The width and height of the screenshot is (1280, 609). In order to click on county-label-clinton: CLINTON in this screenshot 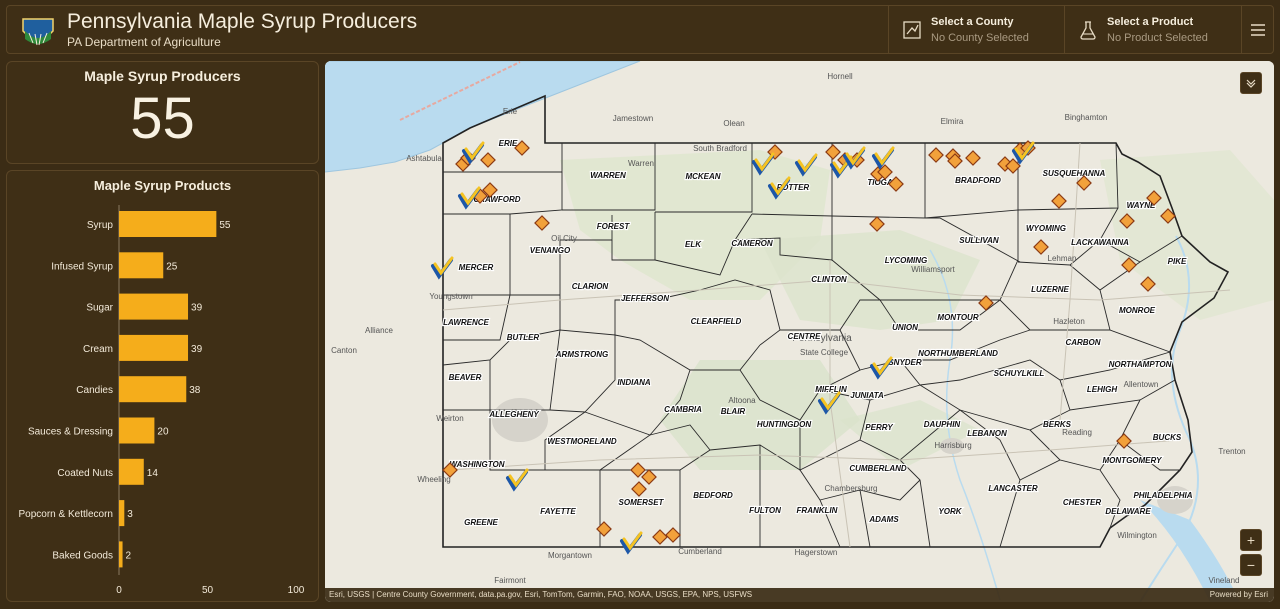, I will do `click(829, 279)`.